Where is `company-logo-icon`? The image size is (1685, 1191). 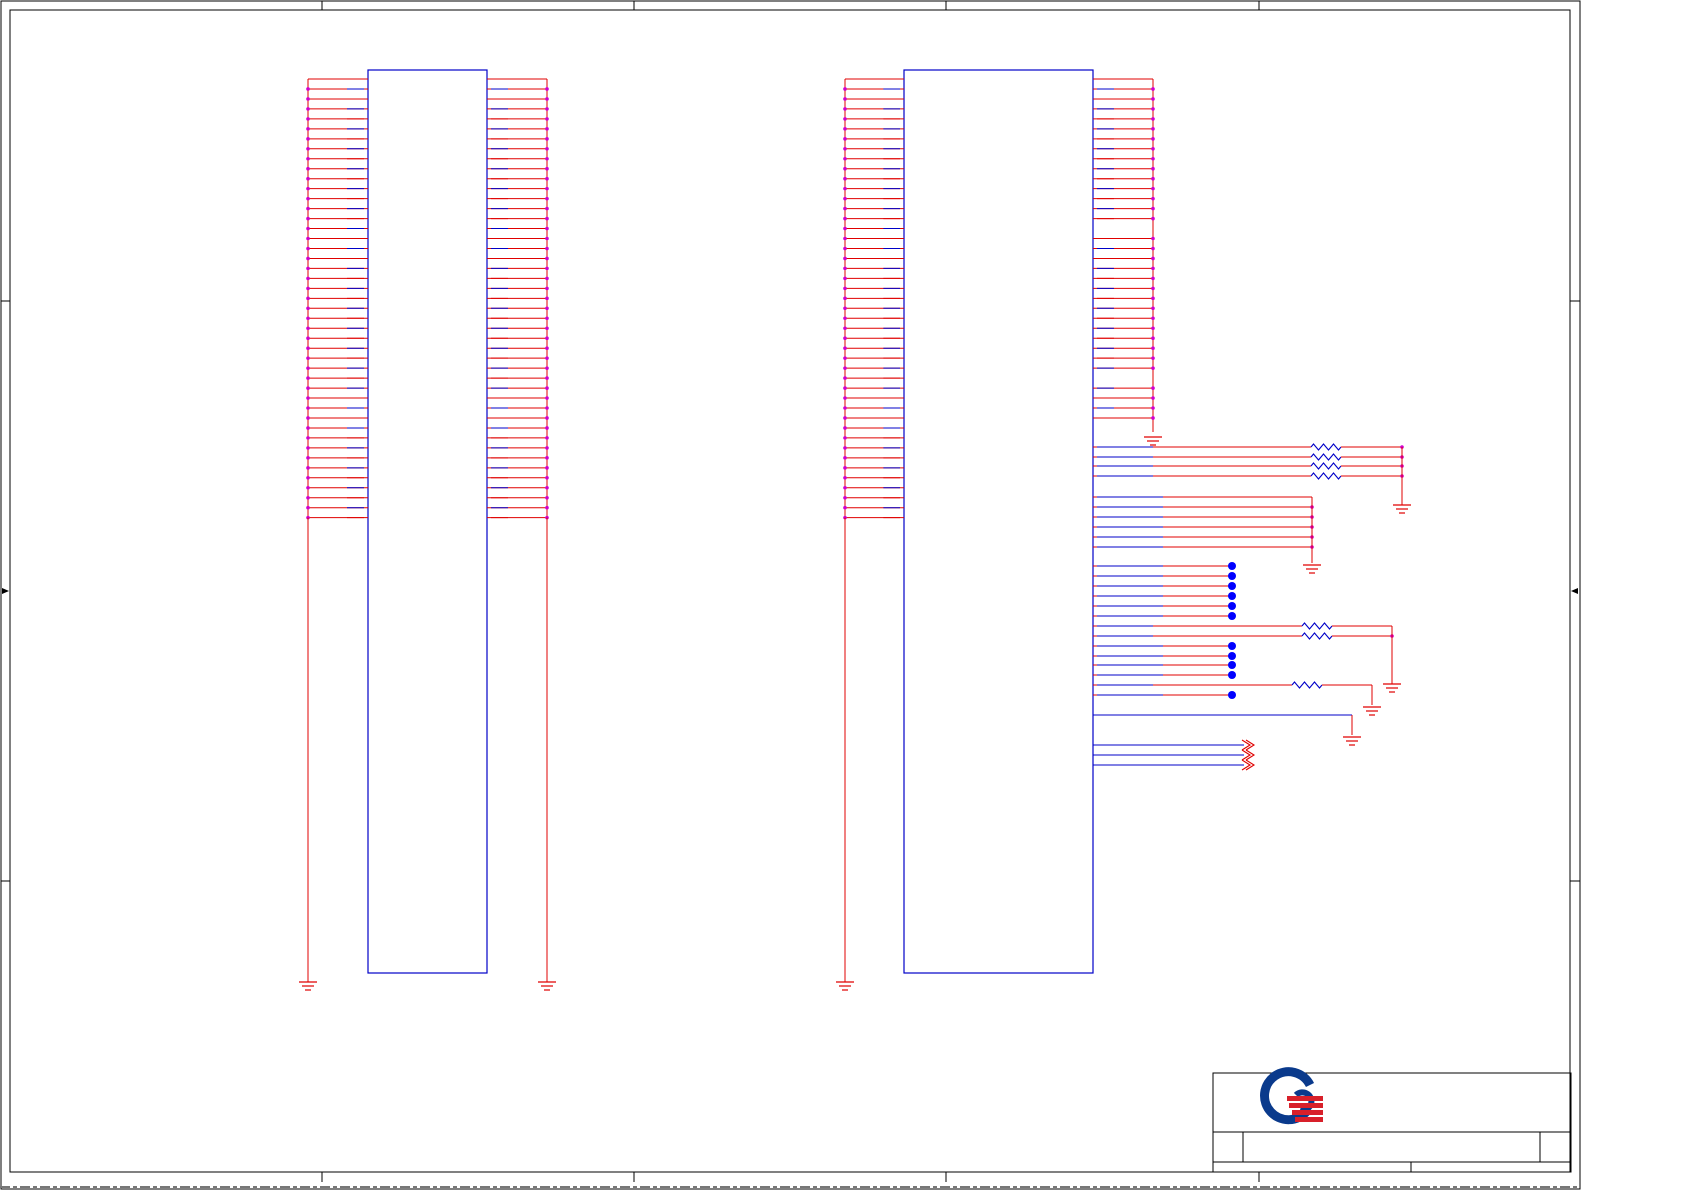 company-logo-icon is located at coordinates (1291, 1096).